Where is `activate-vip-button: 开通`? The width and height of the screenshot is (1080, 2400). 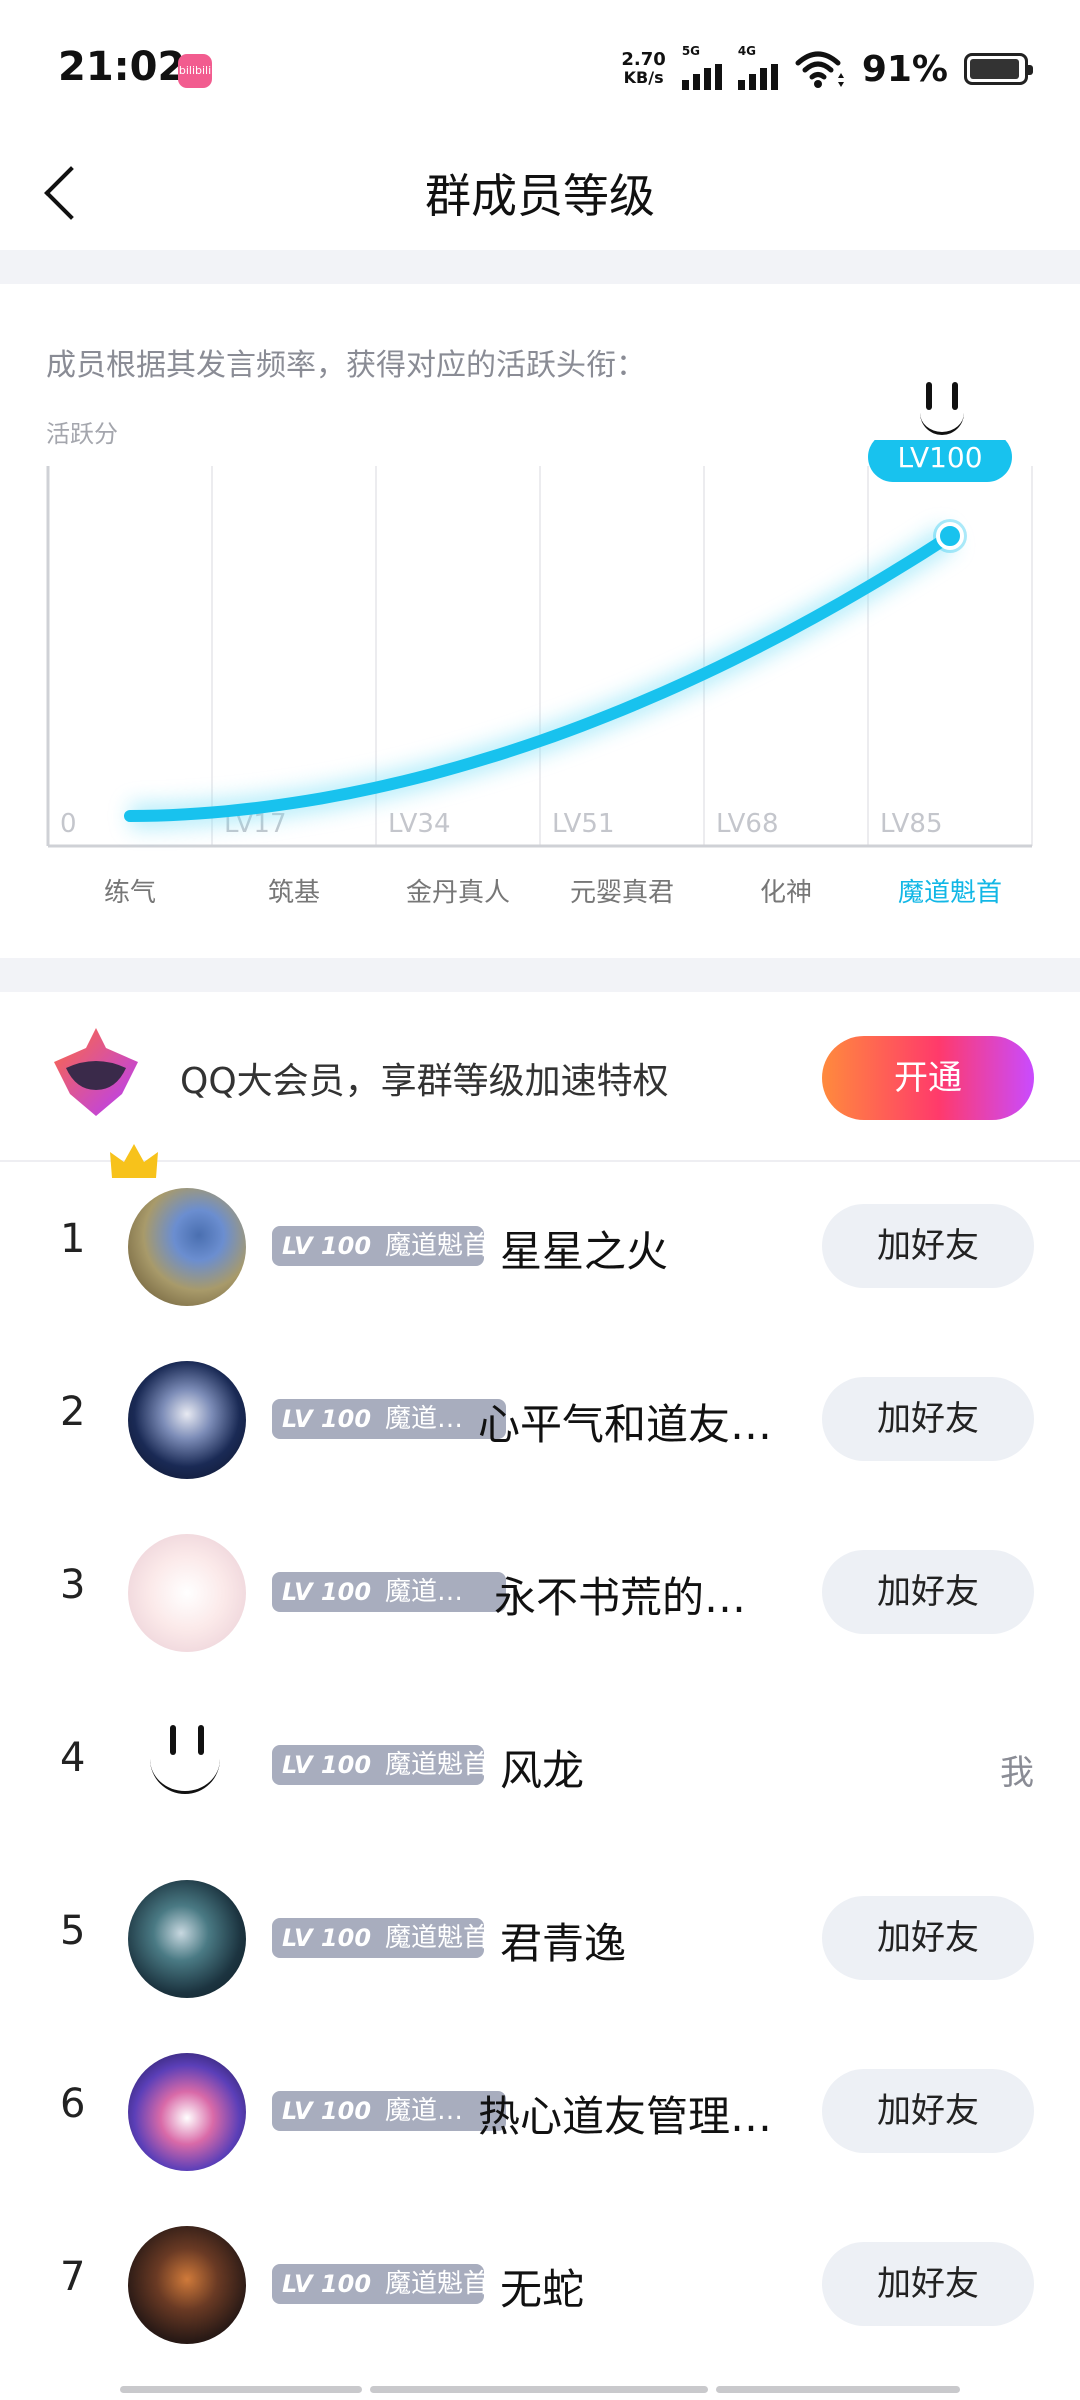
activate-vip-button: 开通 is located at coordinates (928, 1078).